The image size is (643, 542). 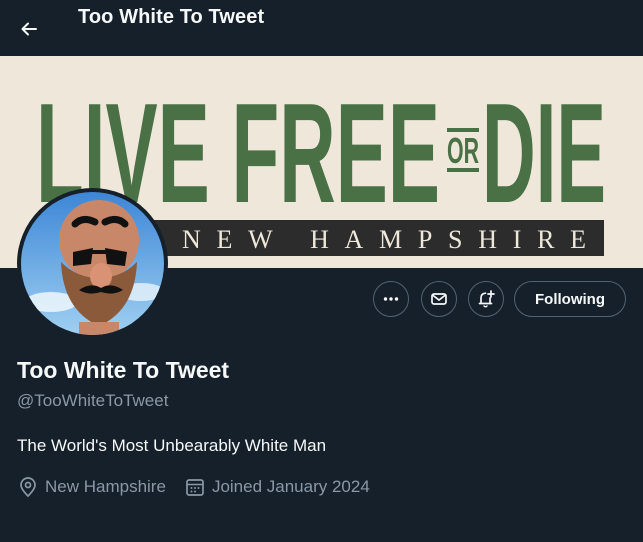 I want to click on envelope-icon, so click(x=439, y=299).